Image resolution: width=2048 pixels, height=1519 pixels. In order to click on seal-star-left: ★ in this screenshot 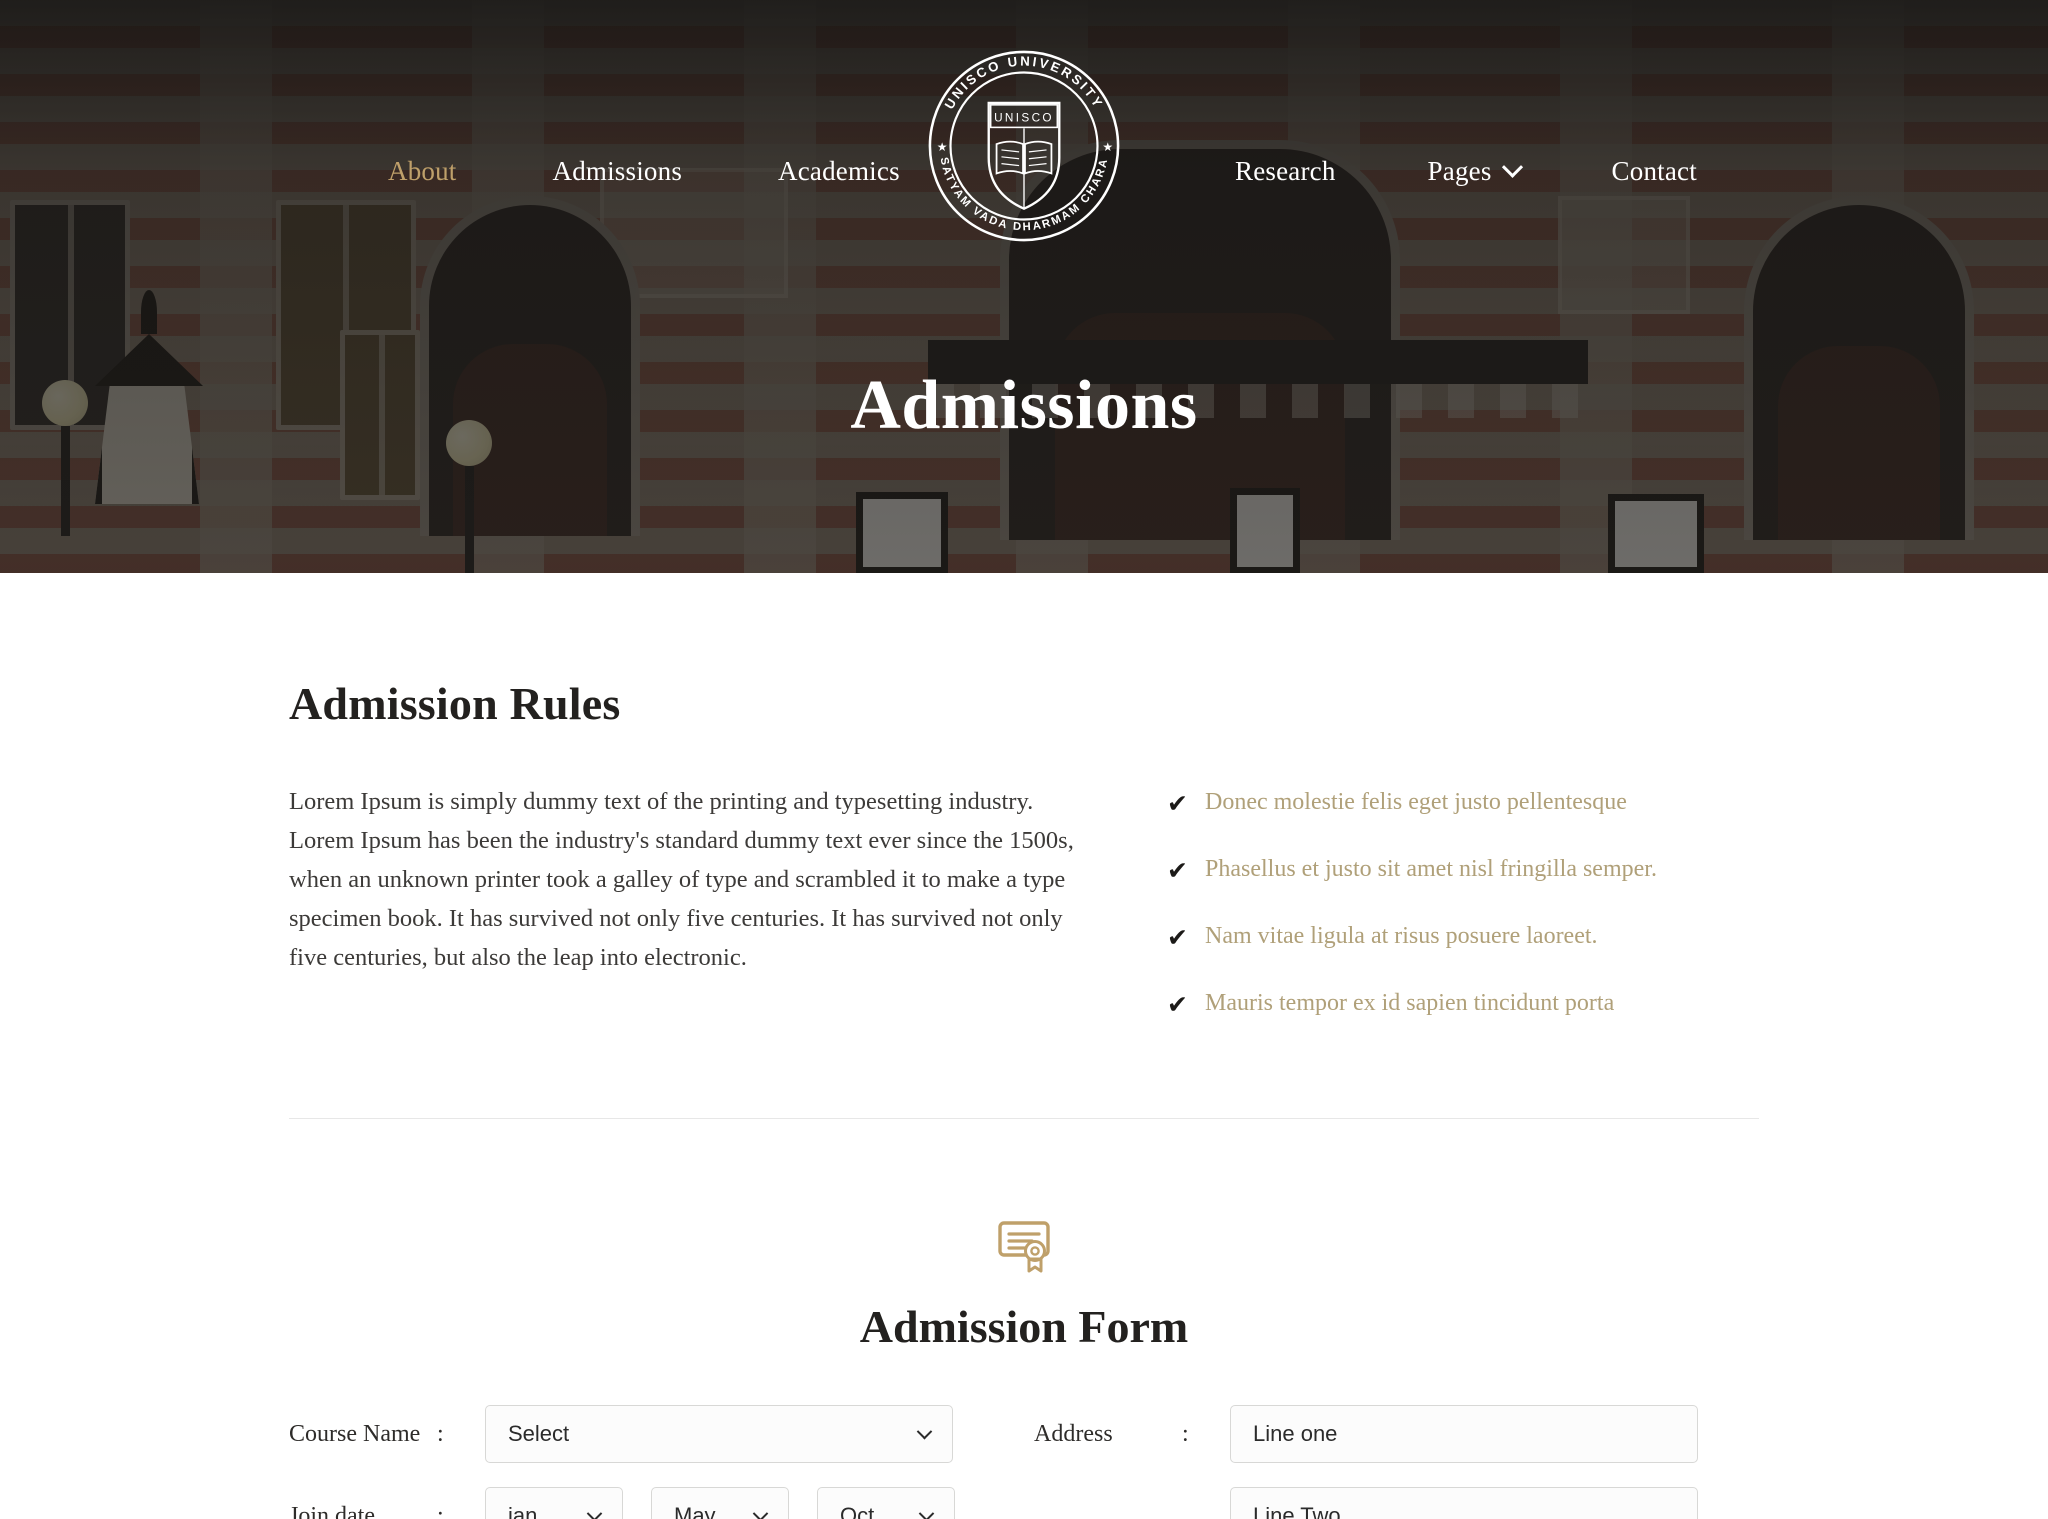, I will do `click(942, 147)`.